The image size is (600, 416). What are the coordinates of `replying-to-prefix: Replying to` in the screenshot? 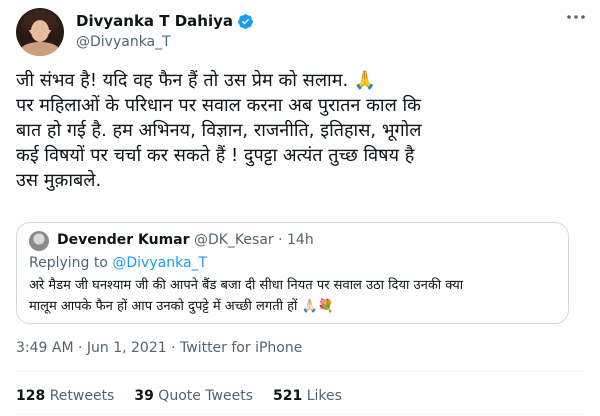 It's located at (68, 263).